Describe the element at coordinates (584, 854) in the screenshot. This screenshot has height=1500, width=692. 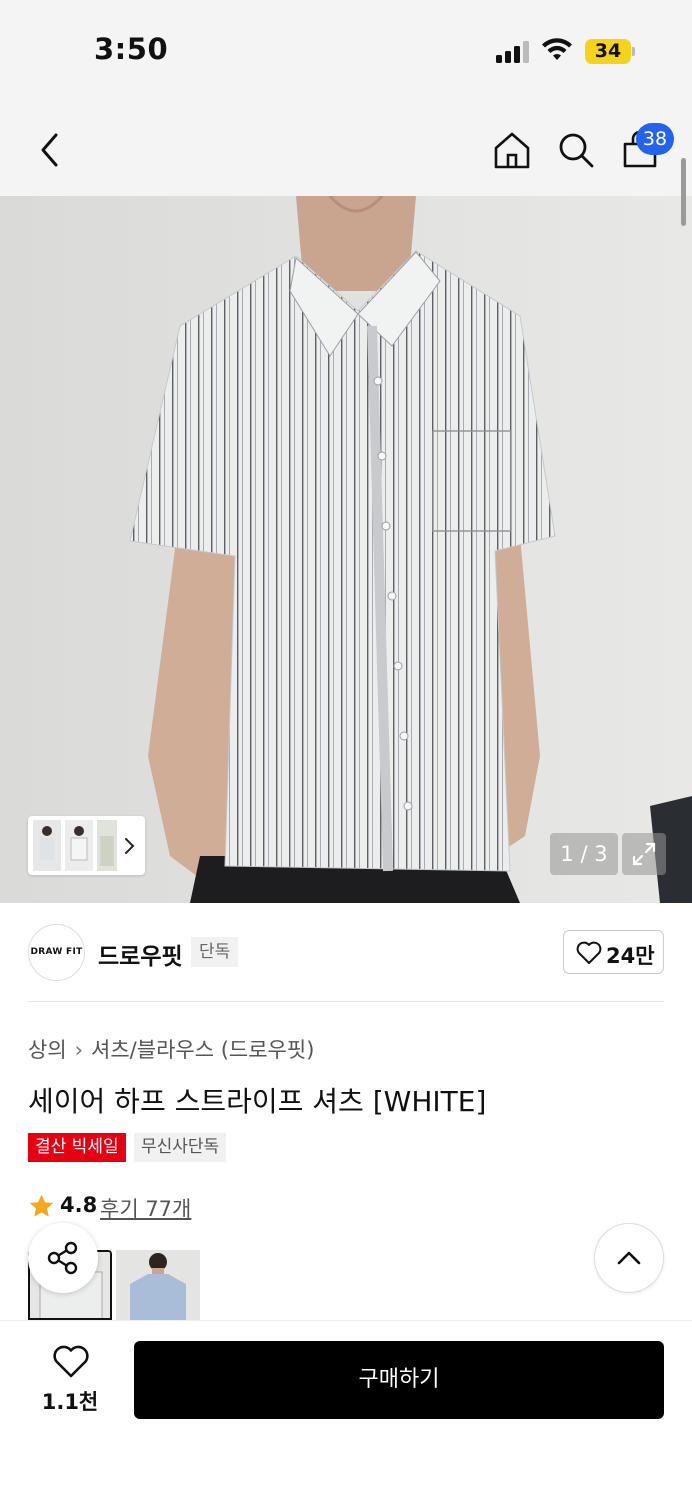
I see `gallery-counter: 1 / 3` at that location.